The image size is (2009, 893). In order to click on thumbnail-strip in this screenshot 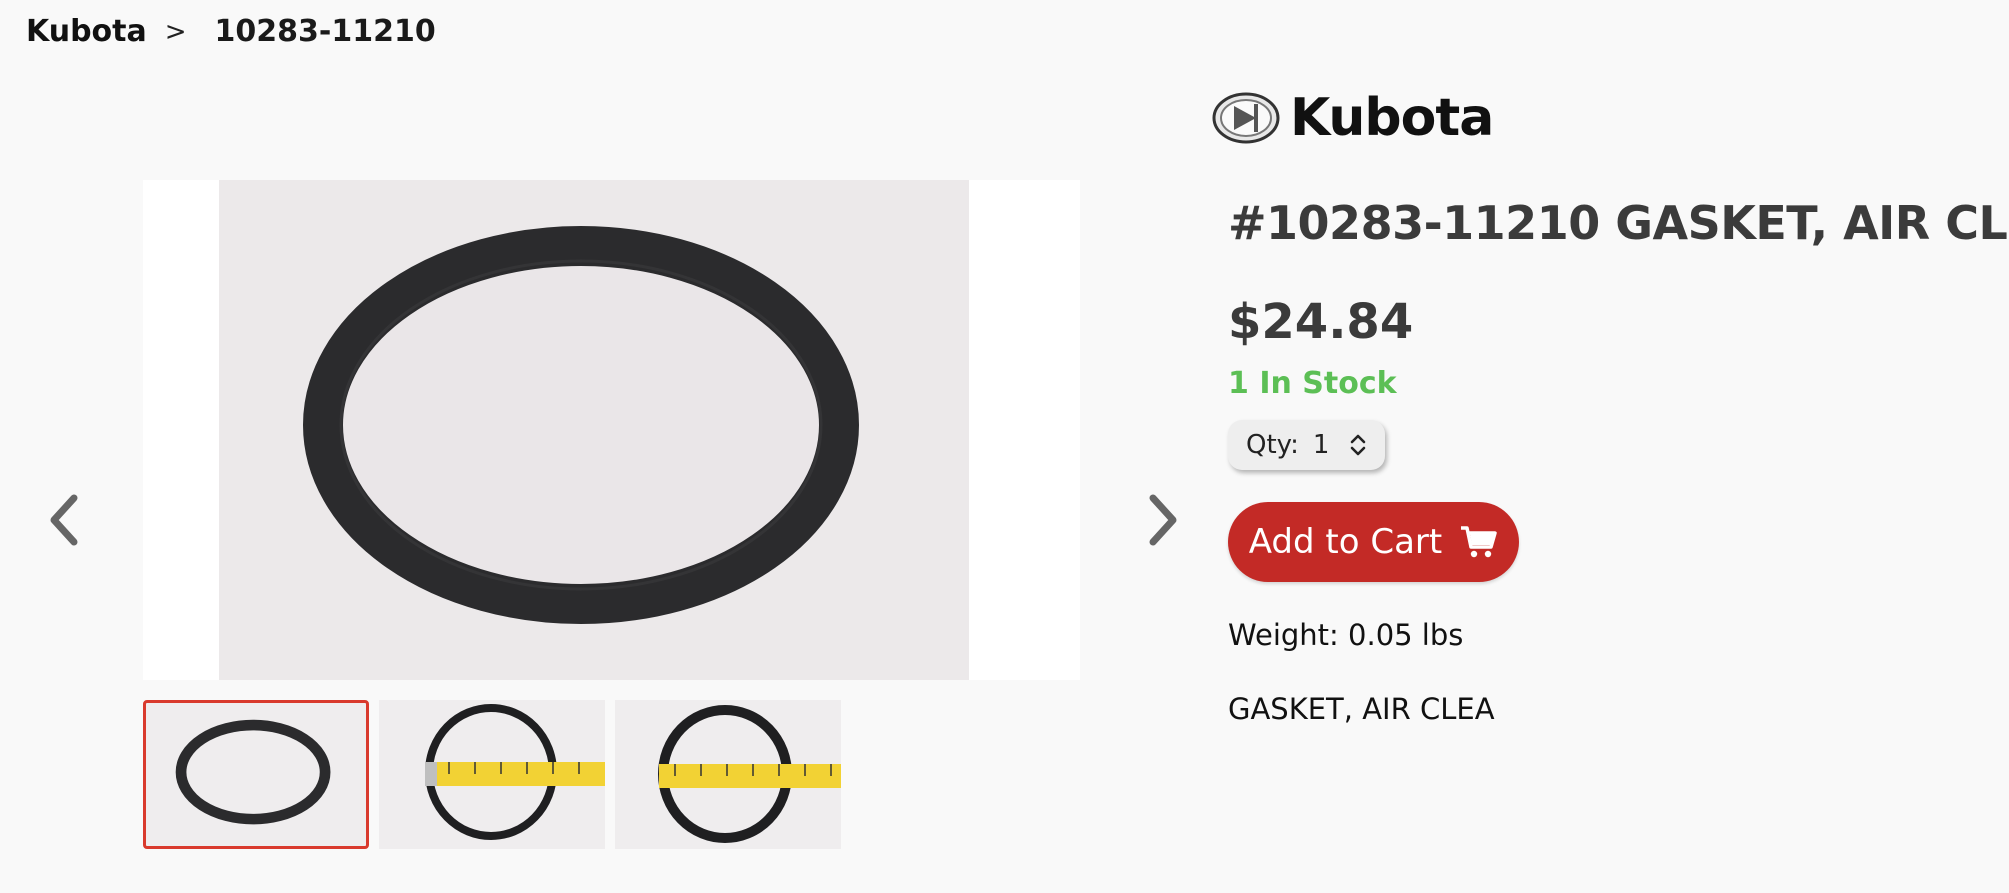, I will do `click(492, 774)`.